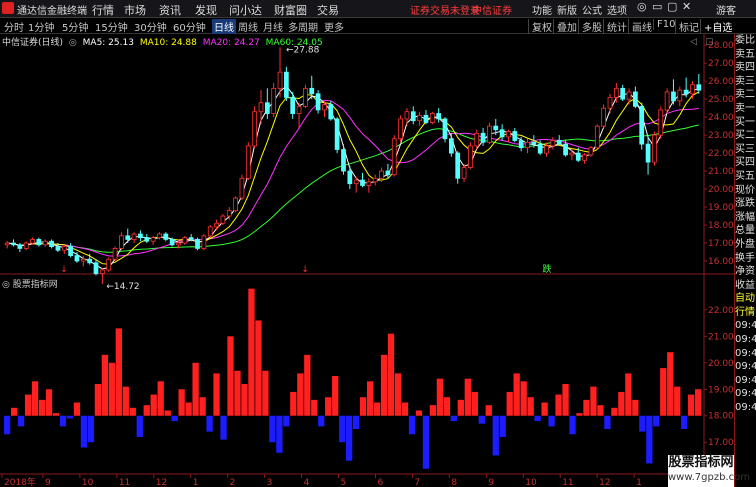 Image resolution: width=756 pixels, height=487 pixels. What do you see at coordinates (672, 6) in the screenshot?
I see `window-icon: ▢` at bounding box center [672, 6].